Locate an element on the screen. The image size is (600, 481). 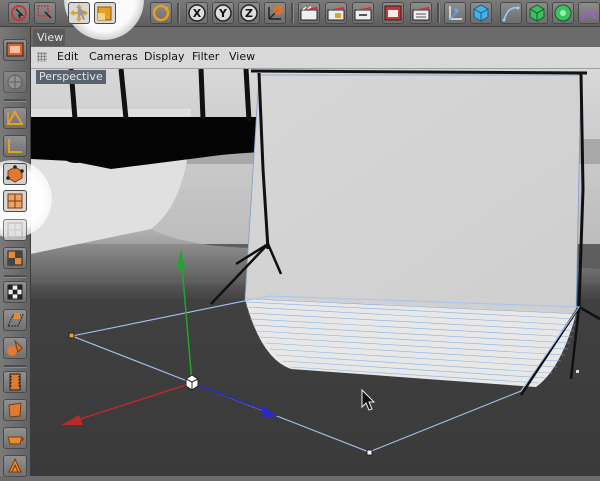
uv-mode-icon is located at coordinates (15, 258).